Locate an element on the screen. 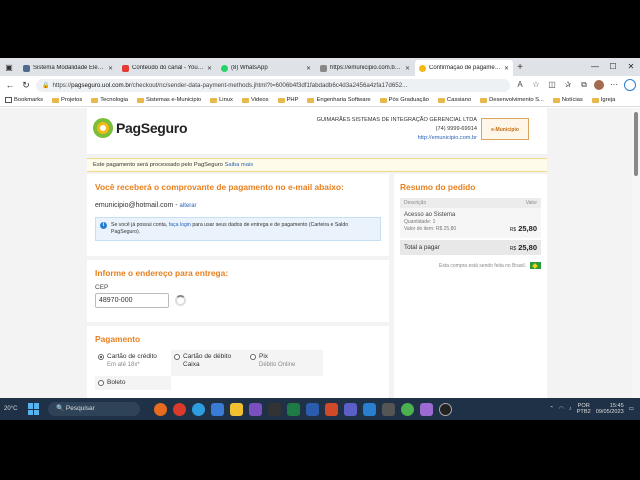 This screenshot has height=480, width=640. chrome-profile-icon is located at coordinates (407, 409).